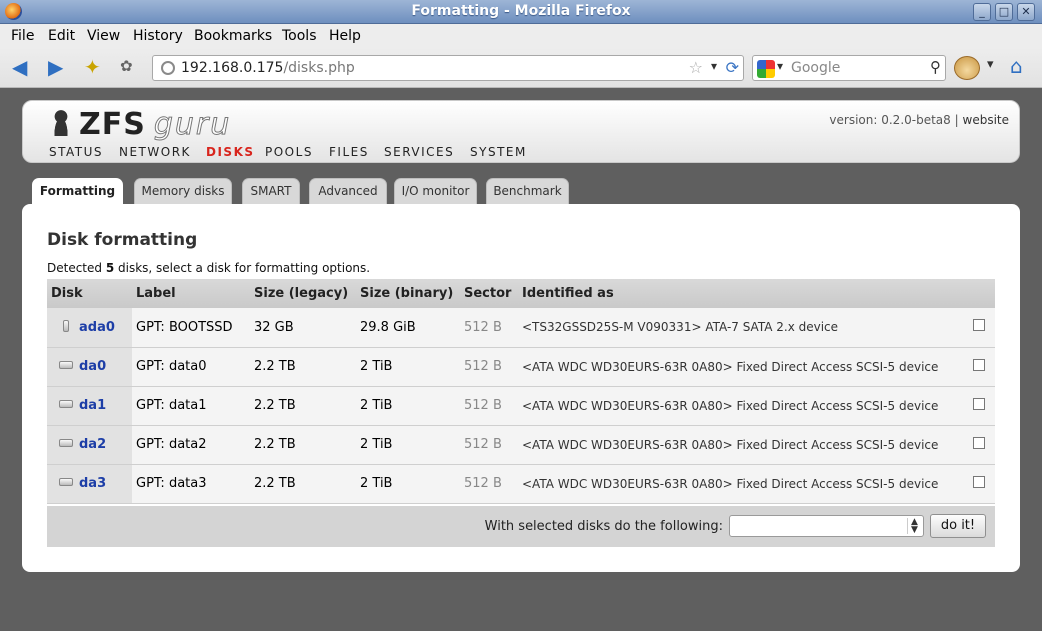 The width and height of the screenshot is (1042, 631). Describe the element at coordinates (97, 327) in the screenshot. I see `disk-name-link: ada0` at that location.